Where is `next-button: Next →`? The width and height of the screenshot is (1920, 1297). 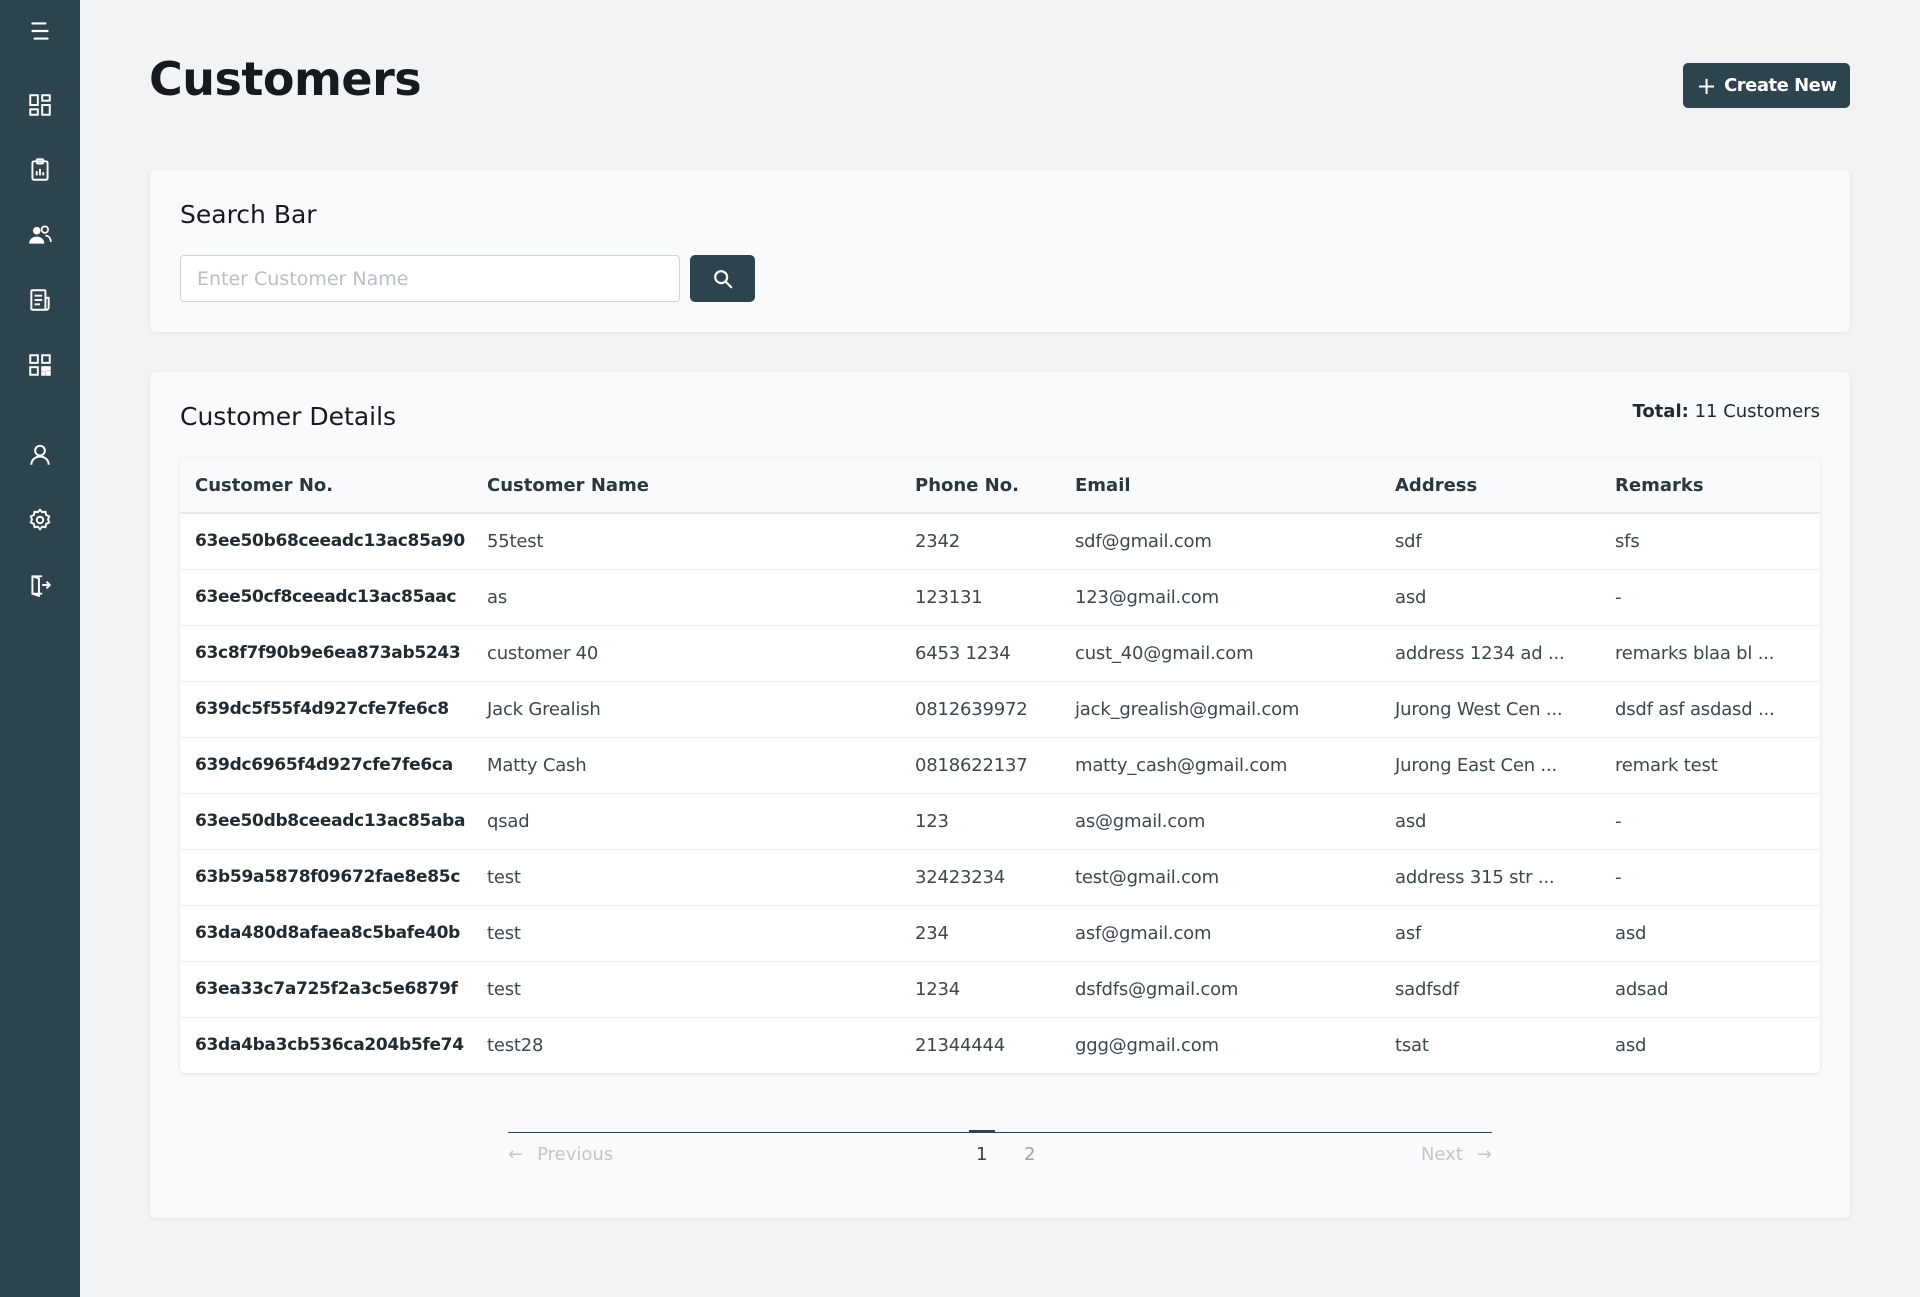
next-button: Next → is located at coordinates (1456, 1154).